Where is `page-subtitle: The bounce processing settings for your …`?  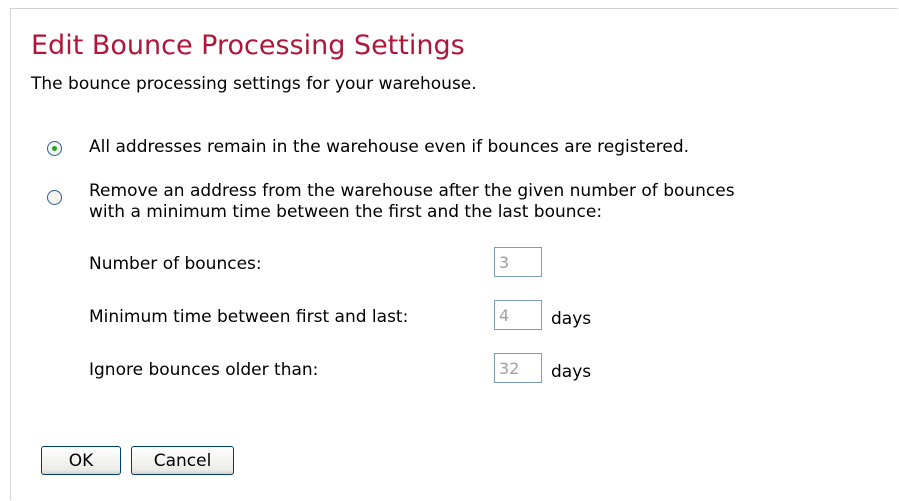 page-subtitle: The bounce processing settings for your … is located at coordinates (254, 84).